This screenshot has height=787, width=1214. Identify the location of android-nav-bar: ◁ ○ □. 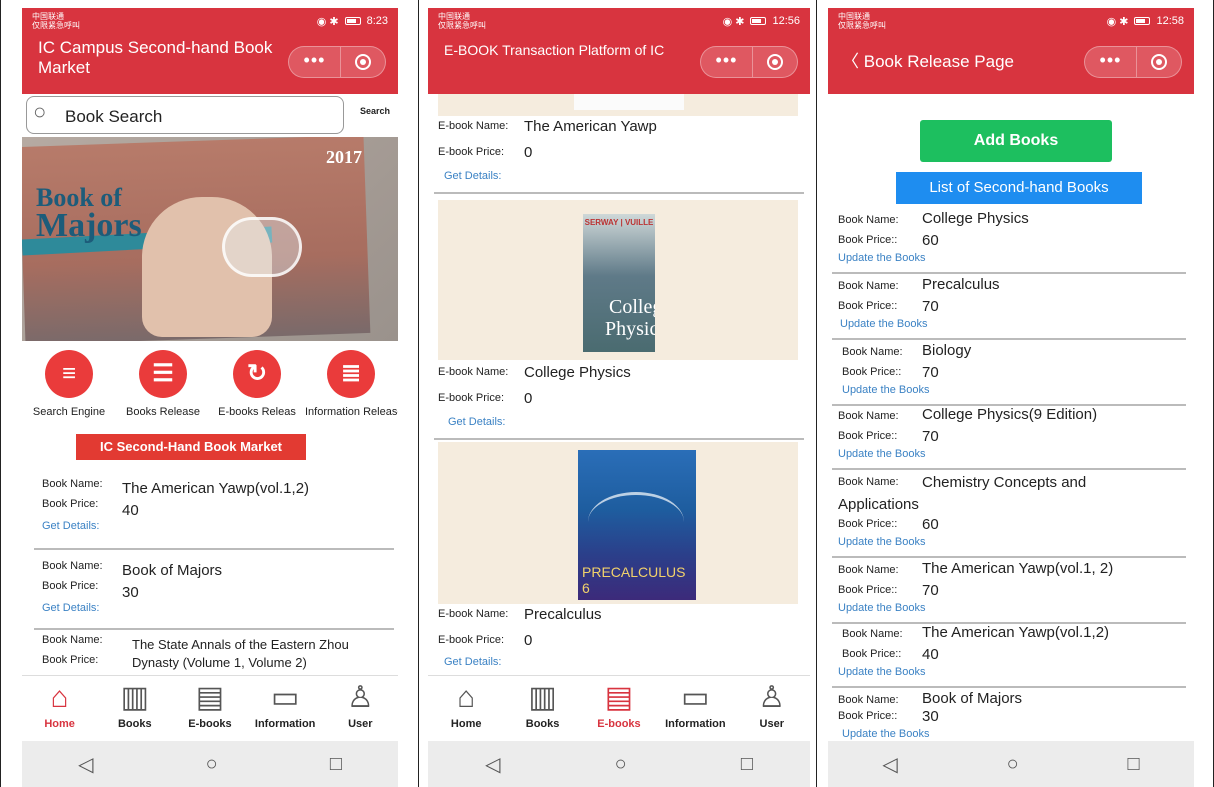
(619, 764).